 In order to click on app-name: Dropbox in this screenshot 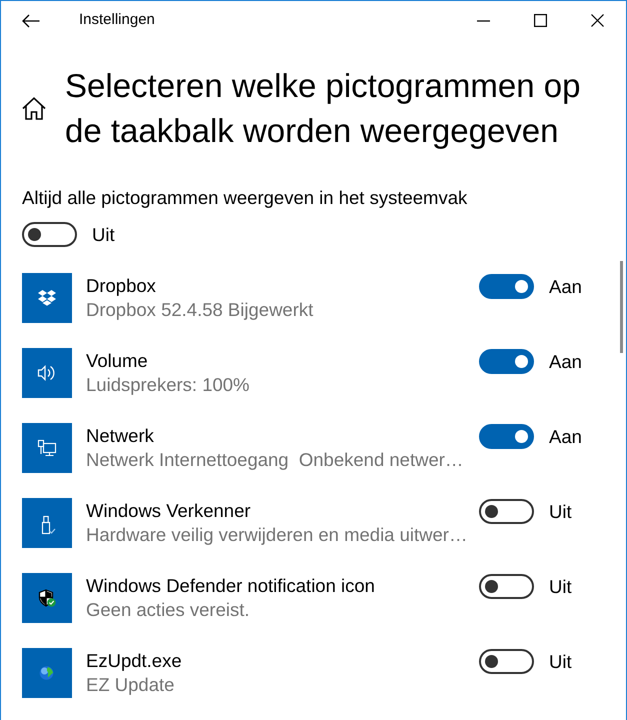, I will do `click(121, 286)`.